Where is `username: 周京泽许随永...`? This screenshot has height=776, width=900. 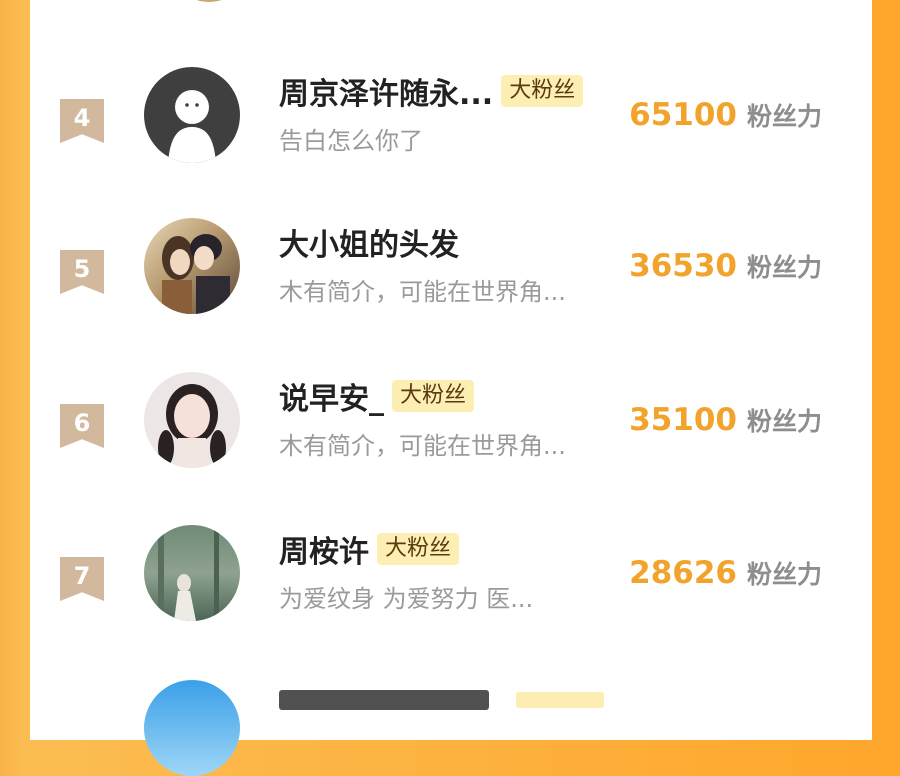 username: 周京泽许随永... is located at coordinates (386, 91).